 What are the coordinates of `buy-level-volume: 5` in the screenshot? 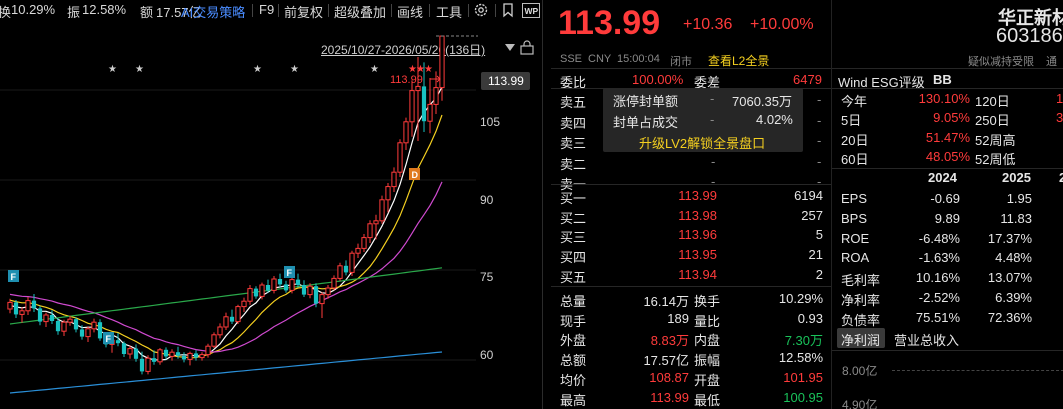 It's located at (819, 235).